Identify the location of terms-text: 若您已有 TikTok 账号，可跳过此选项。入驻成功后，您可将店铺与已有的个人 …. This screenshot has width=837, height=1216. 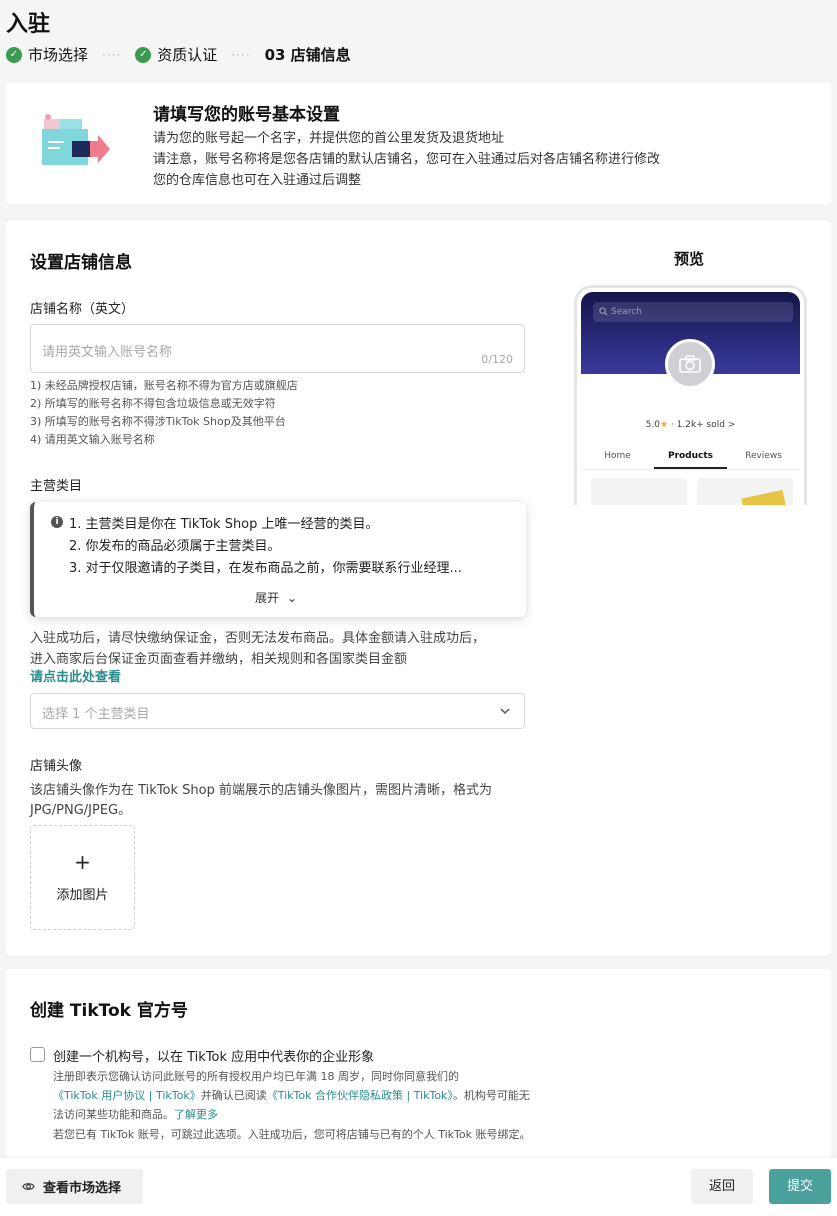
(292, 1134).